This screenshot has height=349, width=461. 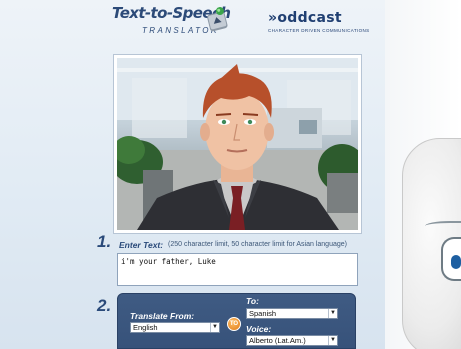 What do you see at coordinates (252, 301) in the screenshot?
I see `to-label: To:` at bounding box center [252, 301].